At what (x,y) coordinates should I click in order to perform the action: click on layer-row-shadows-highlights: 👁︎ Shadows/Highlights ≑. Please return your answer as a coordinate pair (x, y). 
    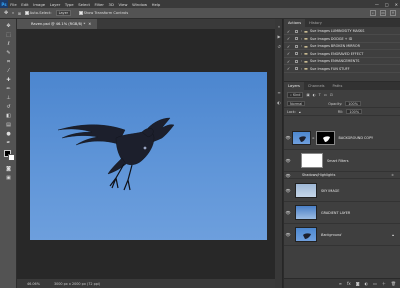
    Looking at the image, I should click on (342, 175).